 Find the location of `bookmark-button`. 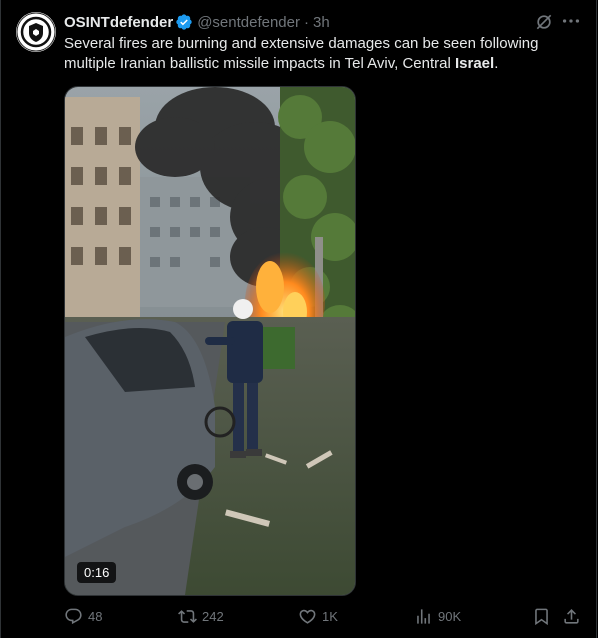

bookmark-button is located at coordinates (544, 616).